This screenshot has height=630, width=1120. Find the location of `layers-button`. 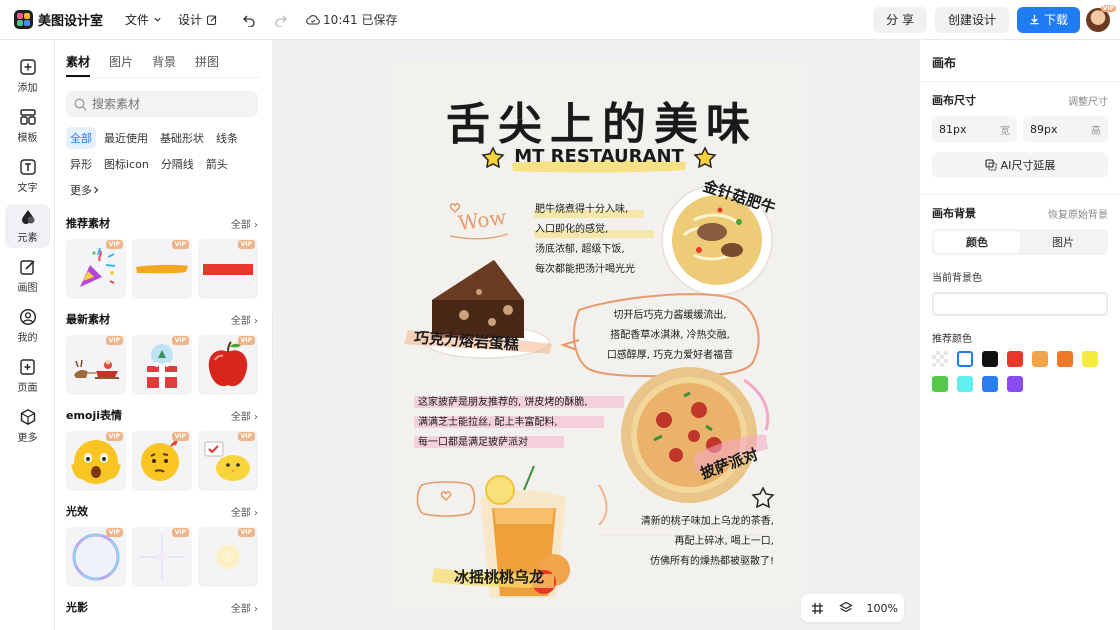

layers-button is located at coordinates (846, 608).